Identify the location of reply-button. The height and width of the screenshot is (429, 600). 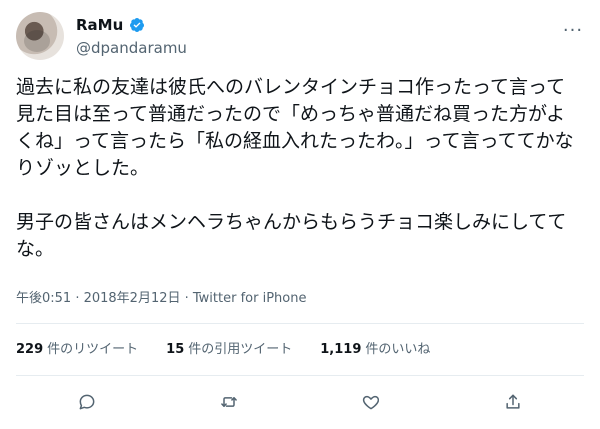
(87, 402).